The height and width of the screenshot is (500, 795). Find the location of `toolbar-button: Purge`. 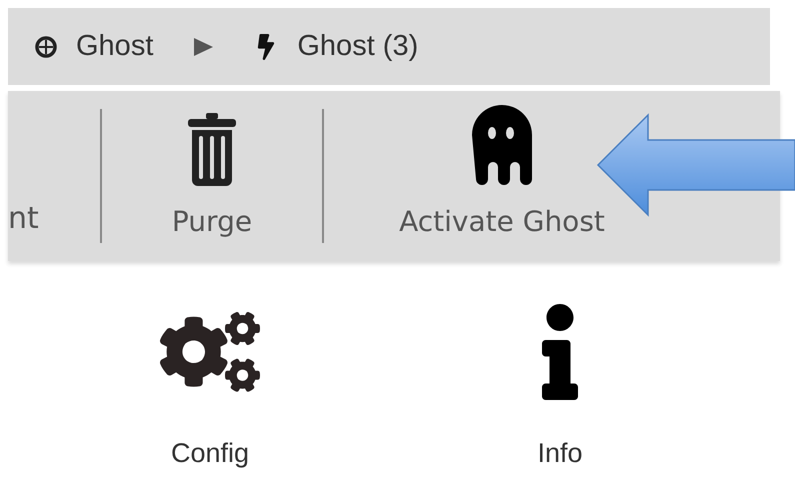

toolbar-button: Purge is located at coordinates (212, 176).